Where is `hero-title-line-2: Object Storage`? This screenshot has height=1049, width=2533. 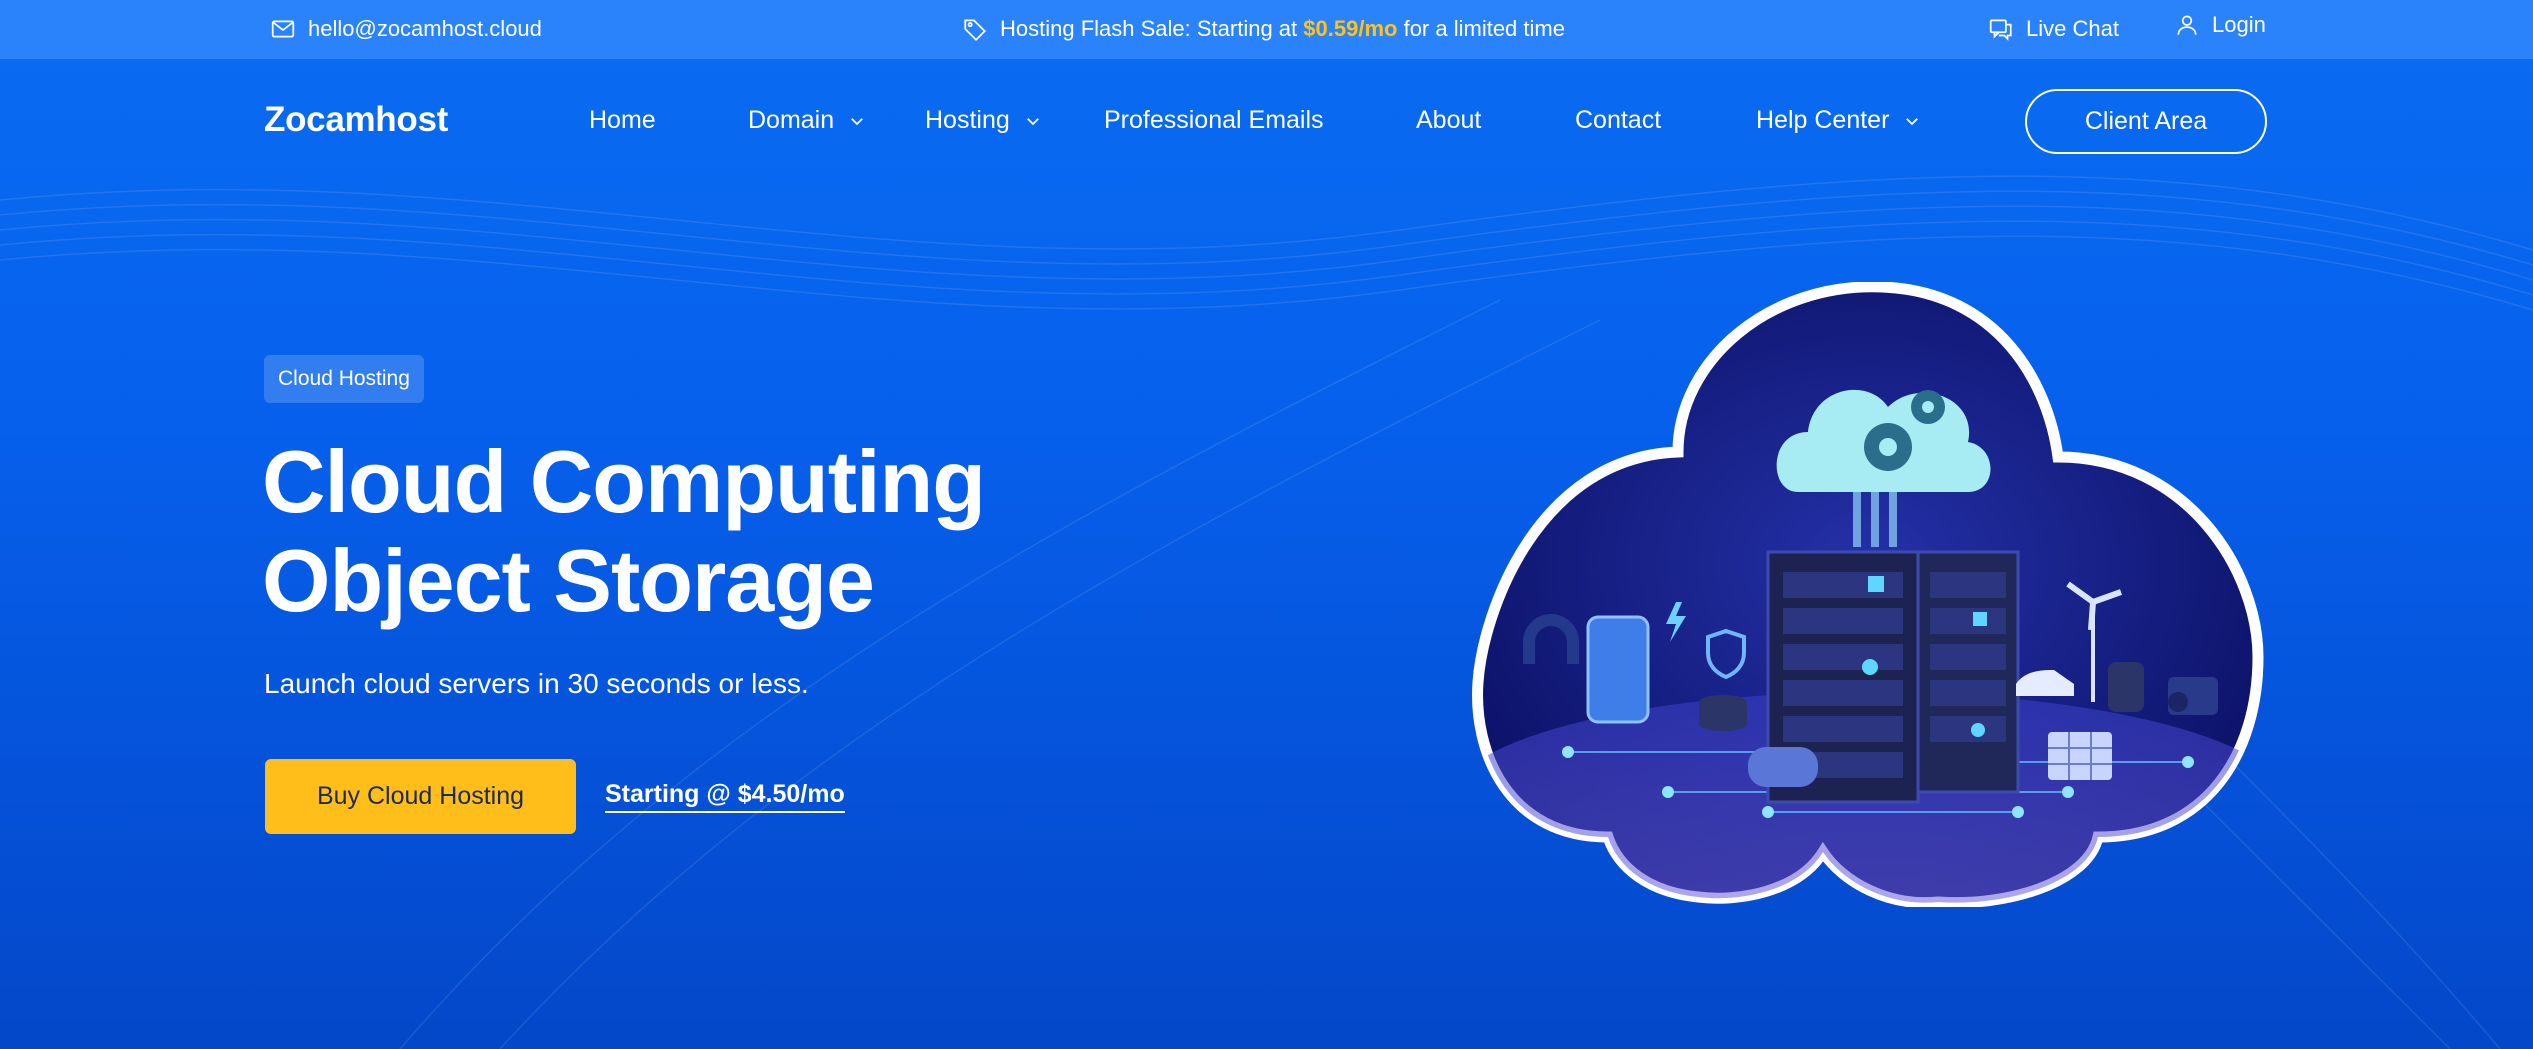
hero-title-line-2: Object Storage is located at coordinates (568, 580).